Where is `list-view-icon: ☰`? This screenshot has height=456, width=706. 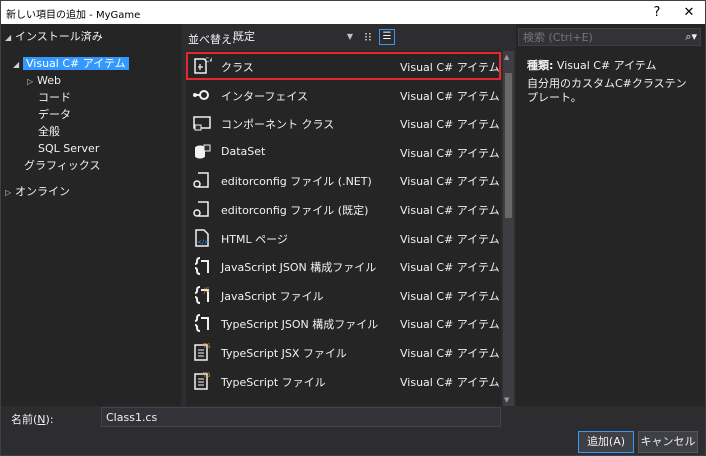 list-view-icon: ☰ is located at coordinates (387, 37).